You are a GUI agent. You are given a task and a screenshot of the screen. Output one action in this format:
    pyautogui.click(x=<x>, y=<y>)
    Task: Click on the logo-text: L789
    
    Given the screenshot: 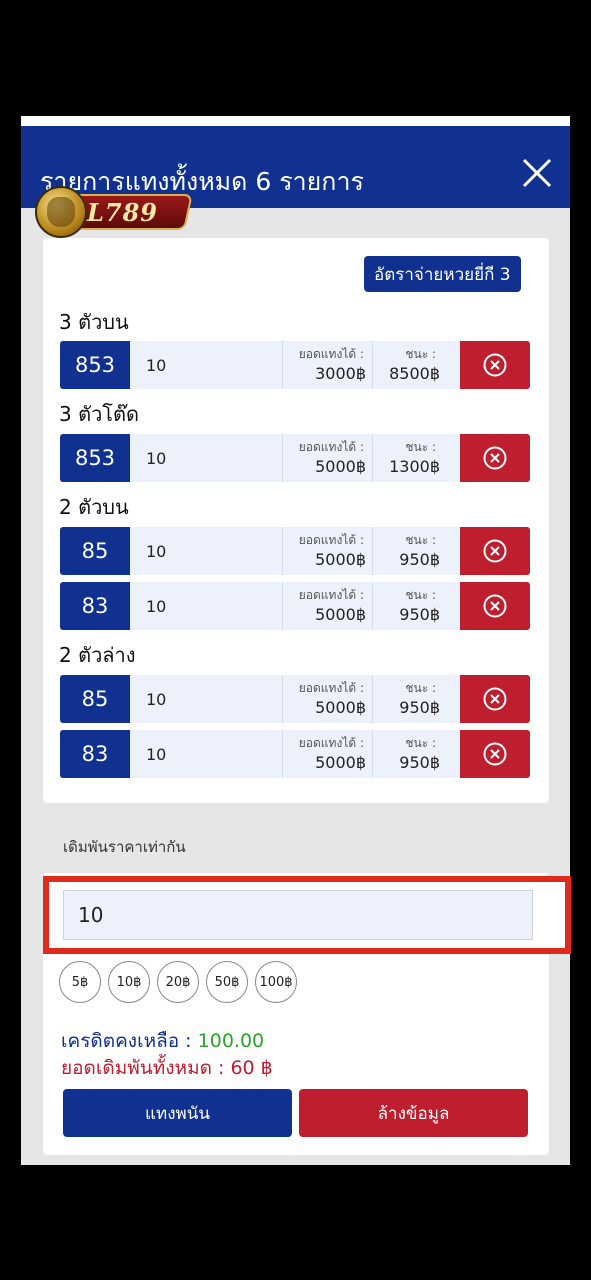 What is the action you would take?
    pyautogui.click(x=122, y=212)
    